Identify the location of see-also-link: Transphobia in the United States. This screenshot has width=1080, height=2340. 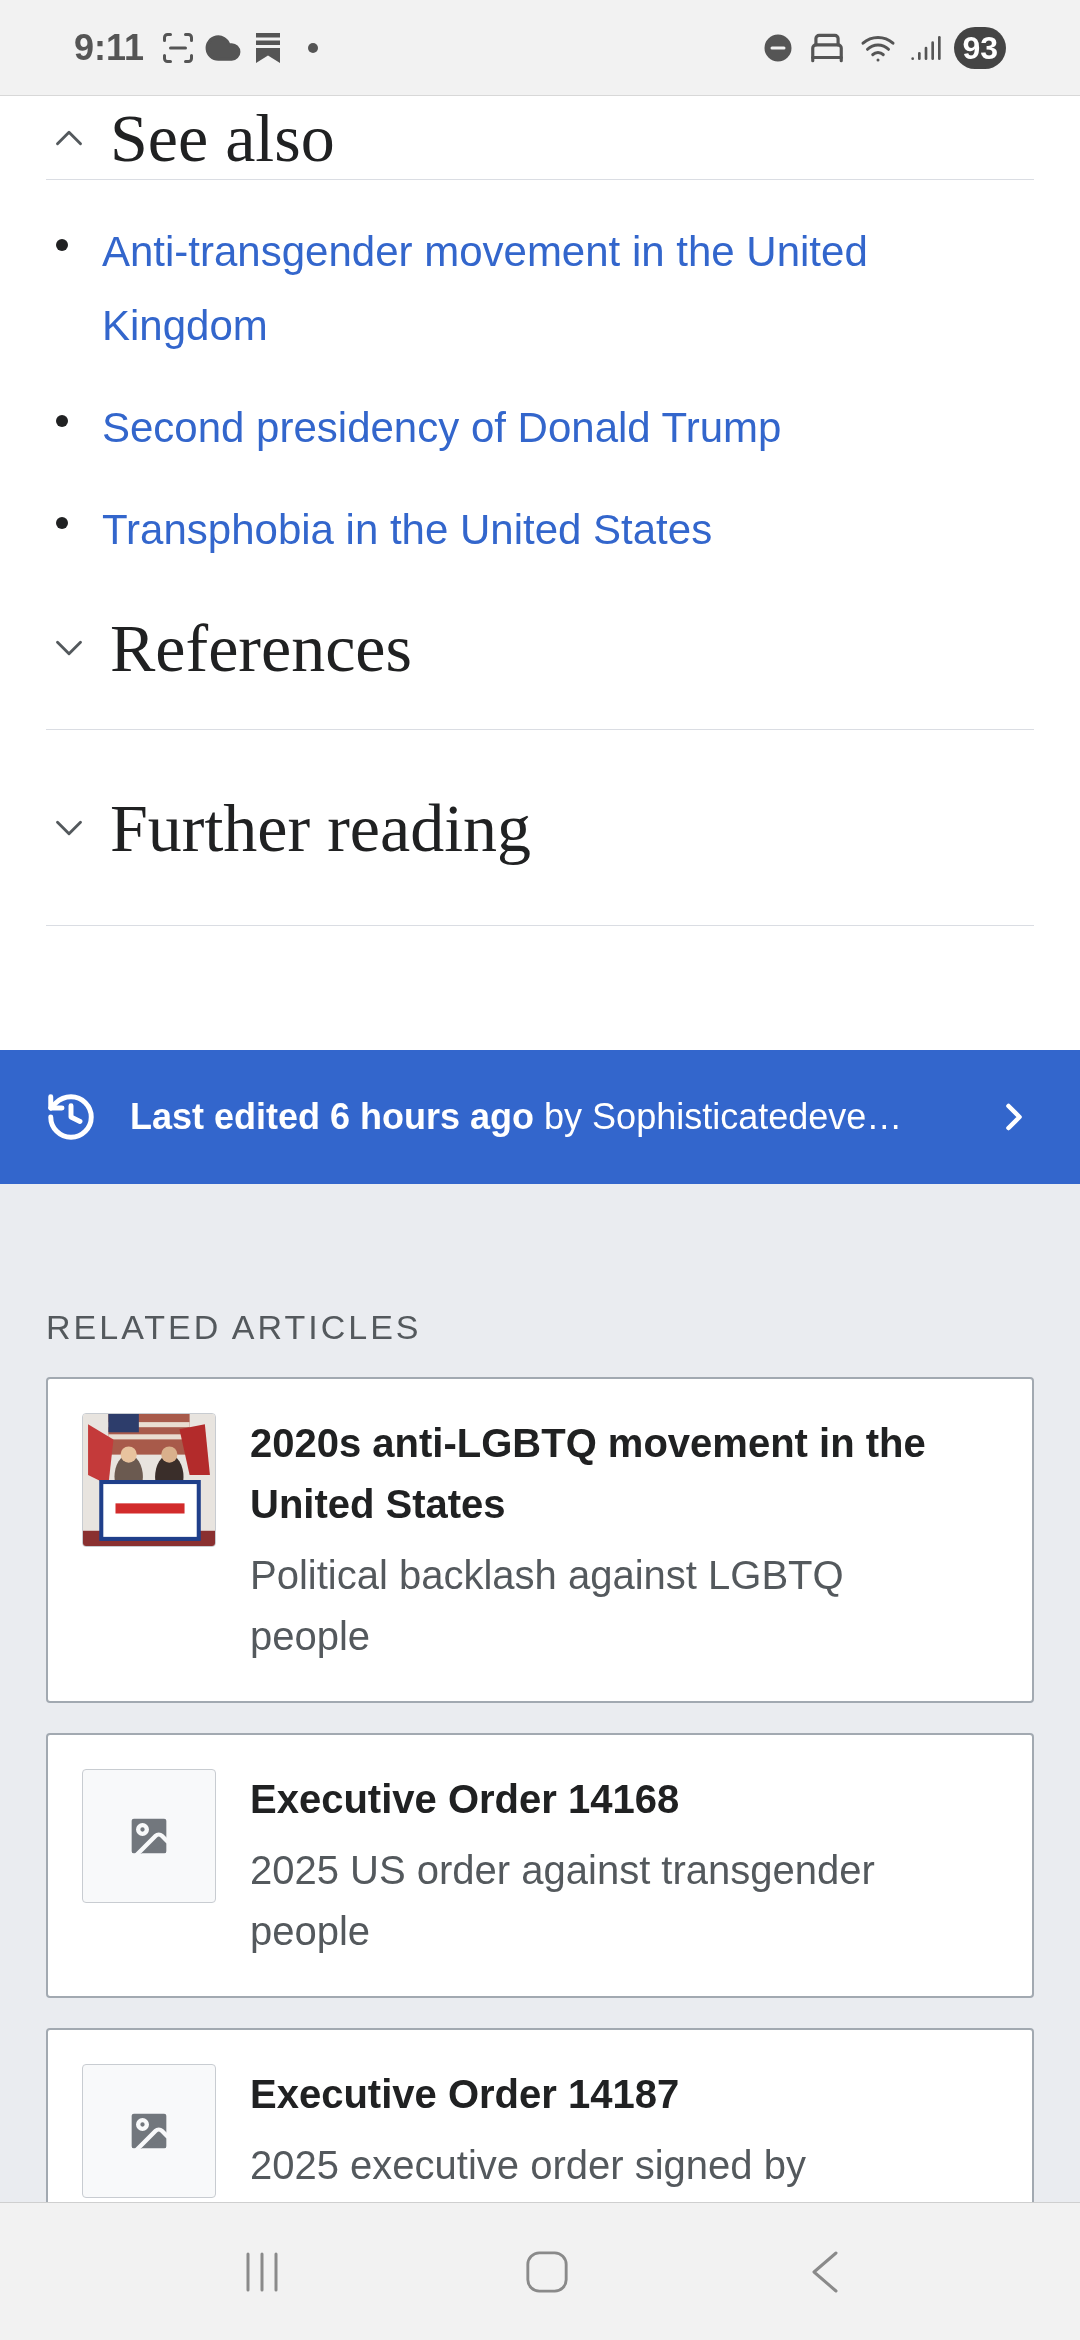
(542, 530).